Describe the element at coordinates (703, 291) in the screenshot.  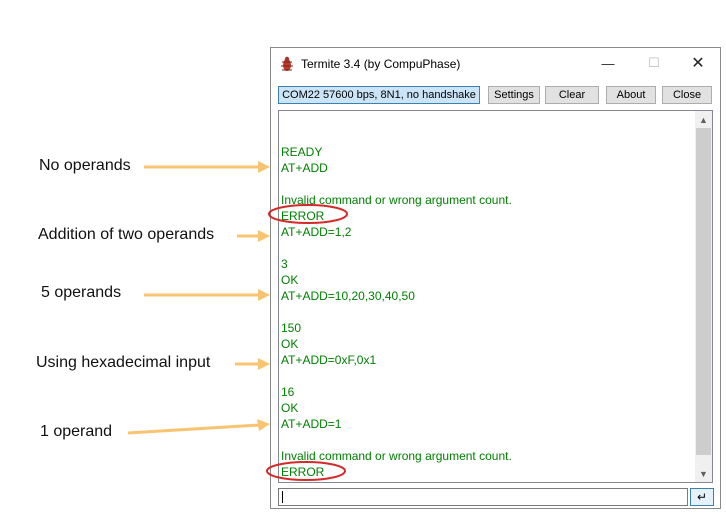
I see `scroll-thumb` at that location.